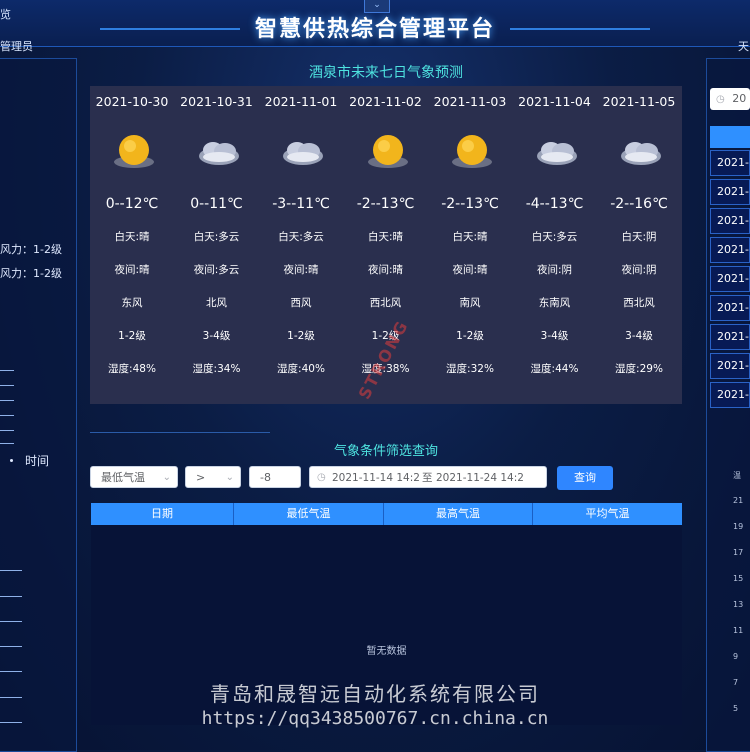 Image resolution: width=750 pixels, height=752 pixels. What do you see at coordinates (470, 101) in the screenshot?
I see `forecast-date: 2021-11-03` at bounding box center [470, 101].